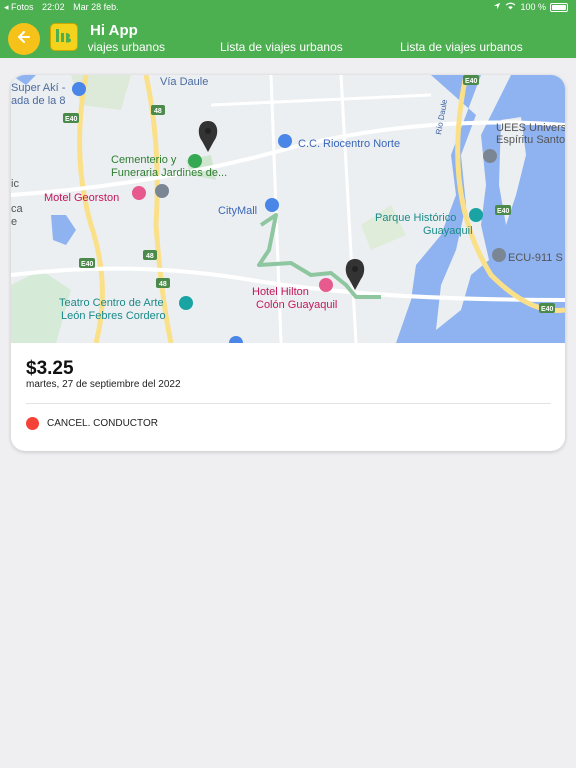  Describe the element at coordinates (535, 258) in the screenshot. I see `map-label-ecu: ECU-911 S` at that location.